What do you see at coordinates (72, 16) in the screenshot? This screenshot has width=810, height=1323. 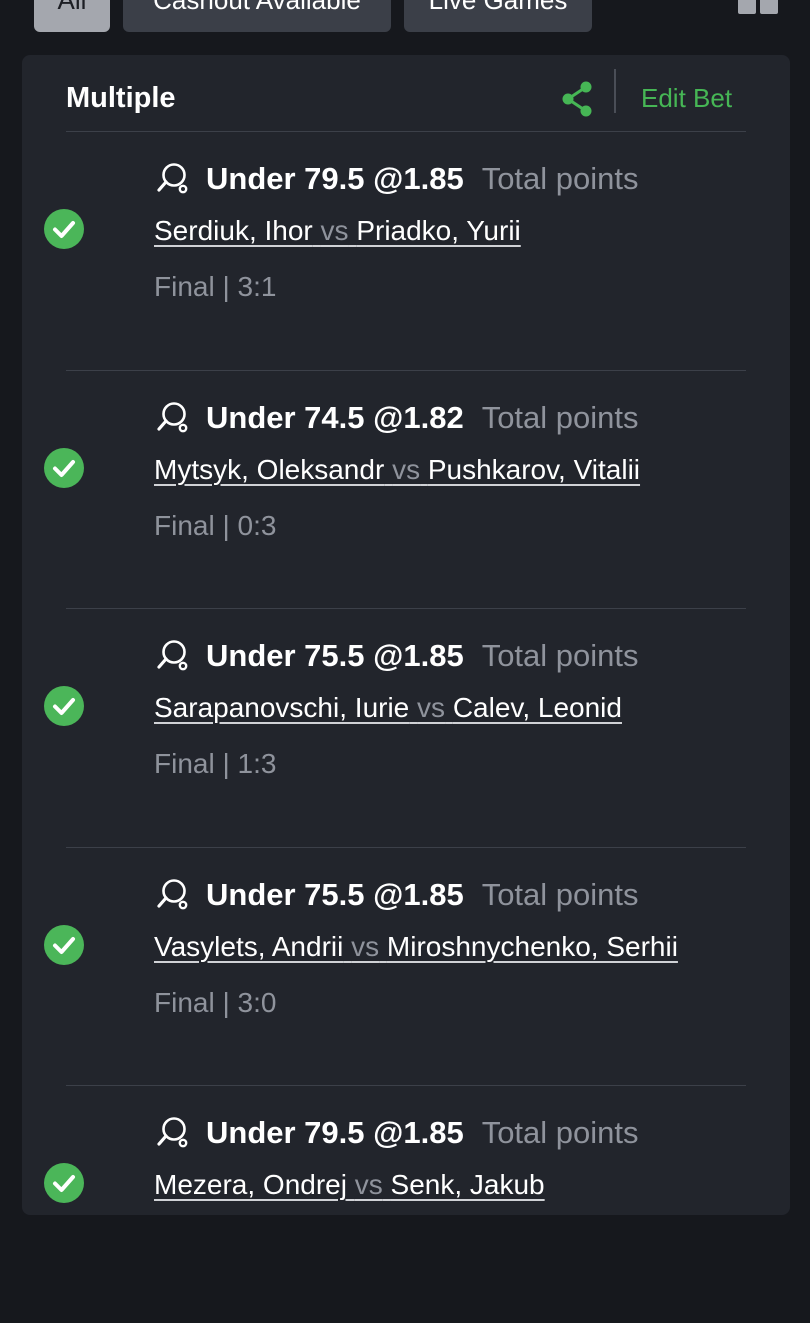 I see `tab-all: All` at bounding box center [72, 16].